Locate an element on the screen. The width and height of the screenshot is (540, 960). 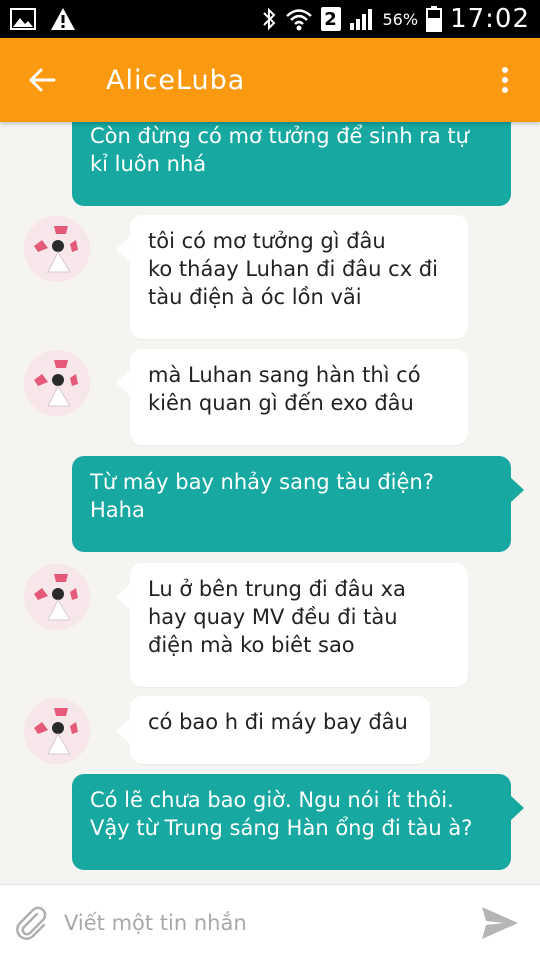
app-bar: AliceLuba is located at coordinates (270, 80).